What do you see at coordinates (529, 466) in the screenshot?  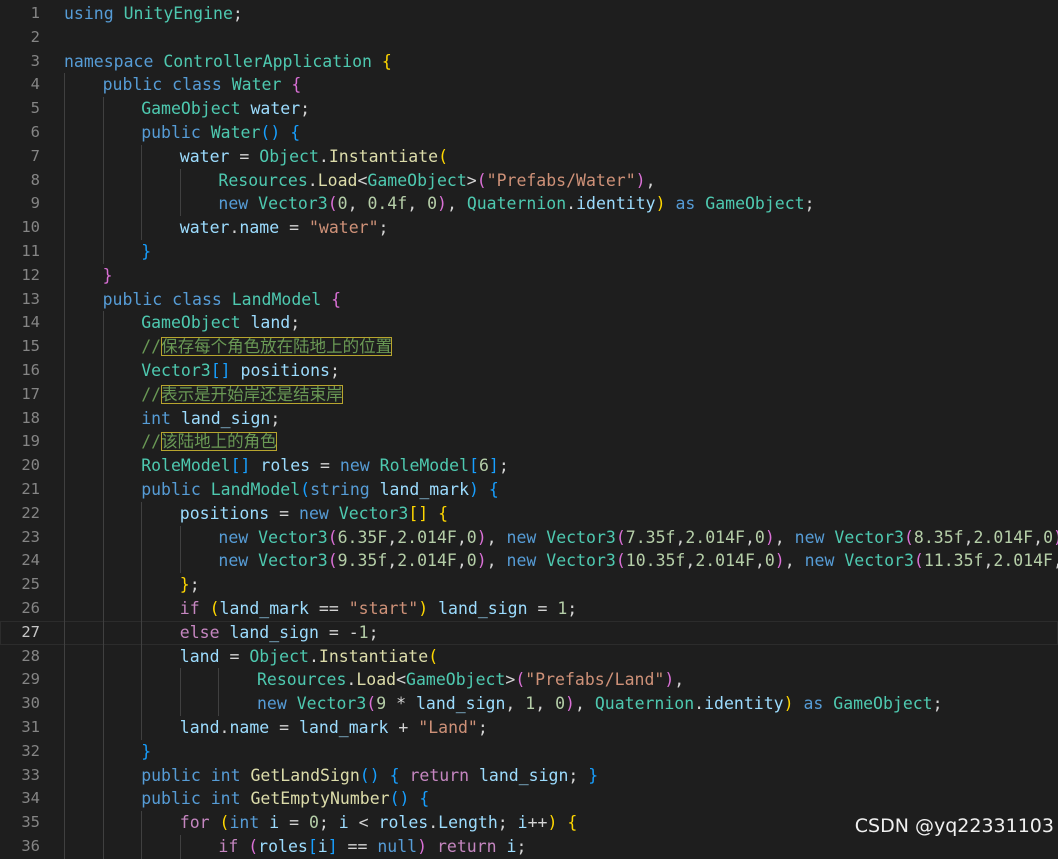 I see `code-line: 20 RoleModel[] roles = new RoleModel[6];` at bounding box center [529, 466].